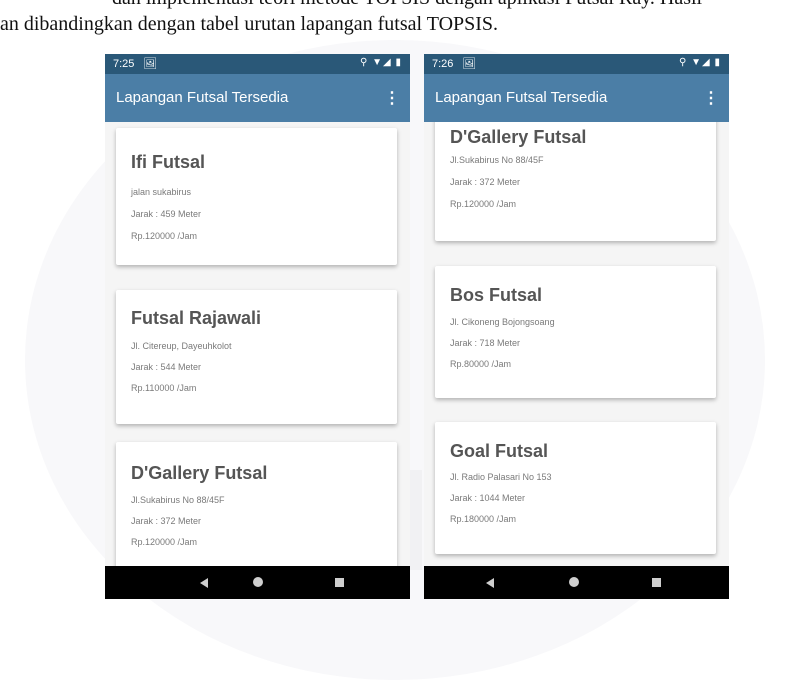 The width and height of the screenshot is (802, 680). I want to click on venue-name: Bos Futsal, so click(496, 295).